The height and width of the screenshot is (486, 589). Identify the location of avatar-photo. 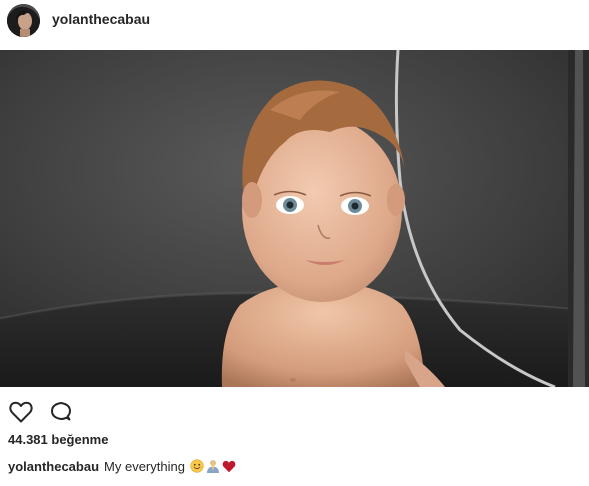
(23, 20).